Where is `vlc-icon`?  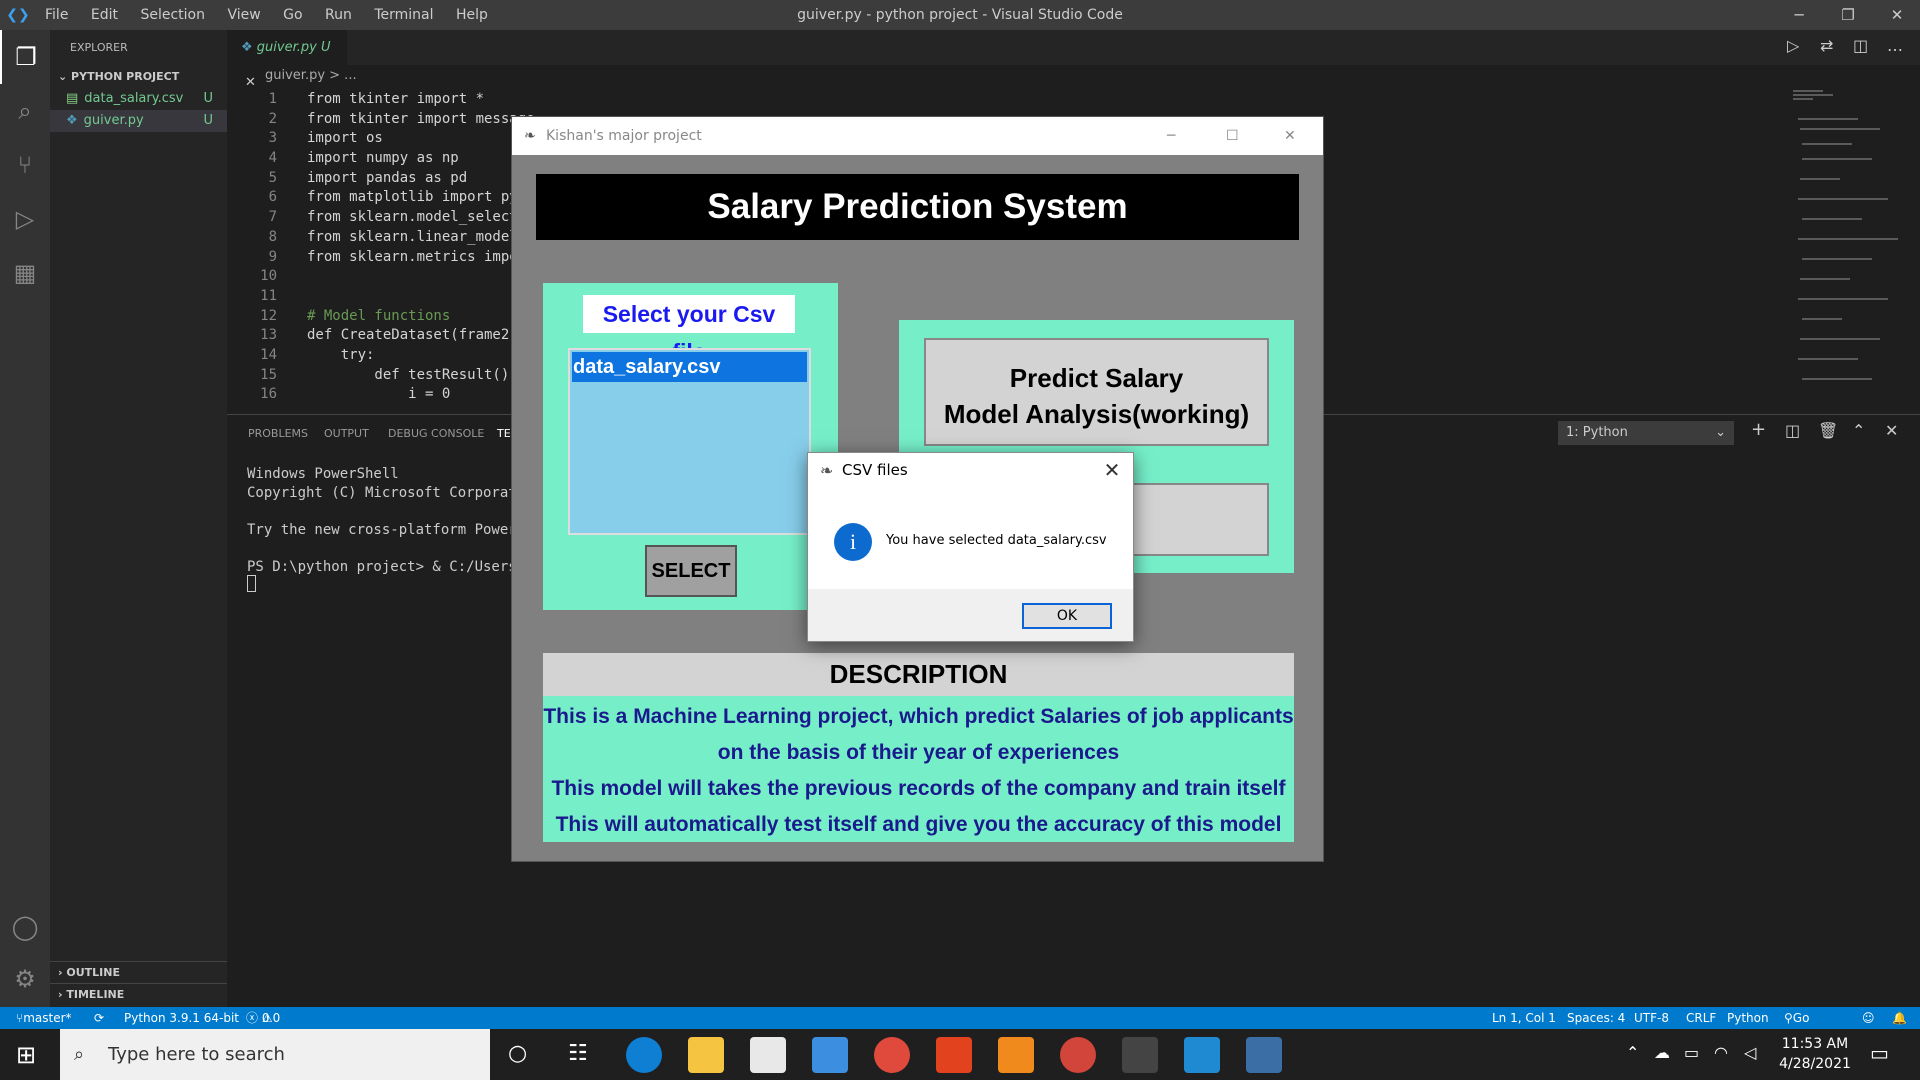
vlc-icon is located at coordinates (1016, 1055).